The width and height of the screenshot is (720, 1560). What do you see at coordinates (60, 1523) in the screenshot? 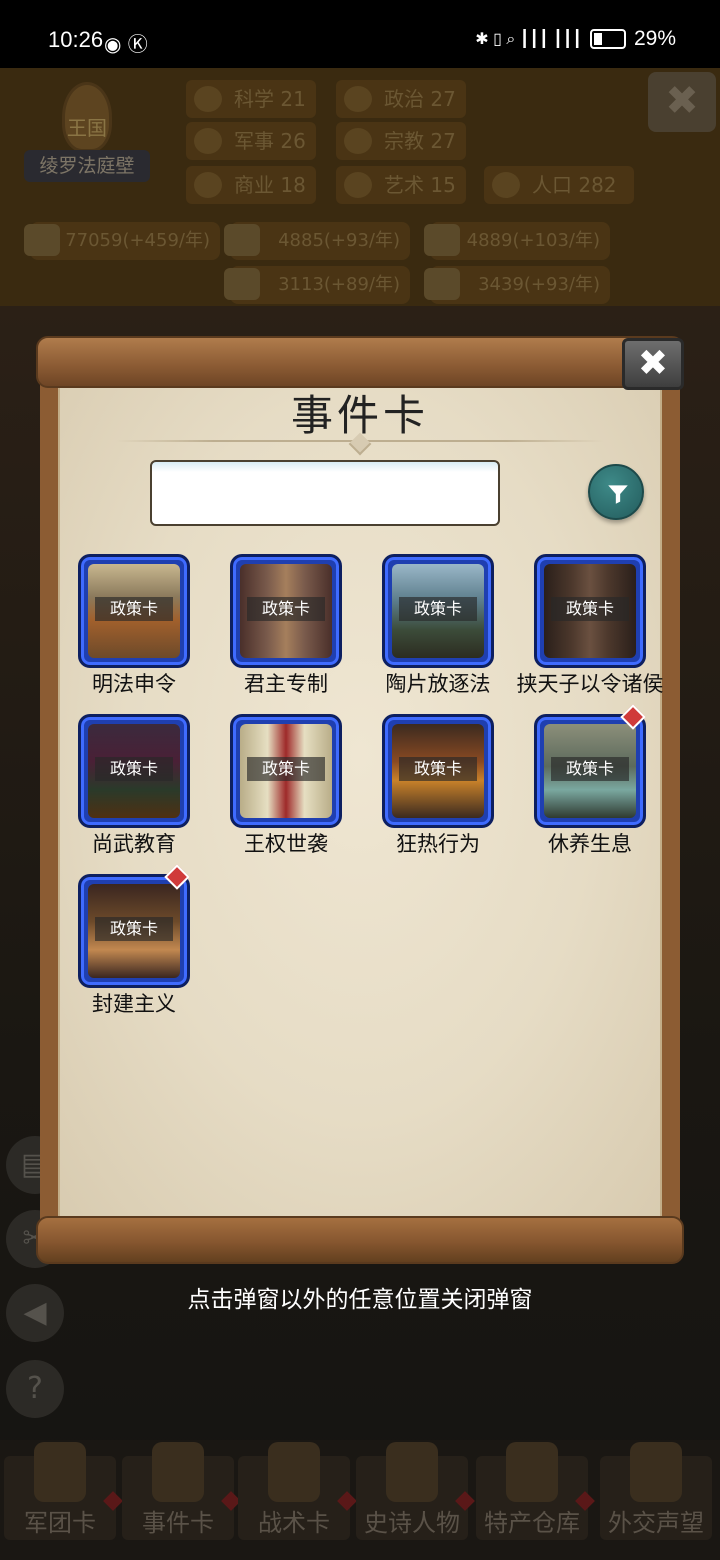
I see `tab-label: 军团卡` at bounding box center [60, 1523].